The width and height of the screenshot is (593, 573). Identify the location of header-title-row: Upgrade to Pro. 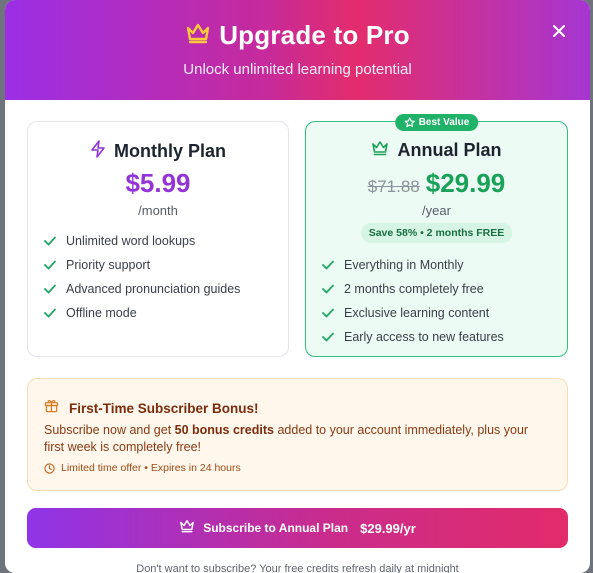
(297, 35).